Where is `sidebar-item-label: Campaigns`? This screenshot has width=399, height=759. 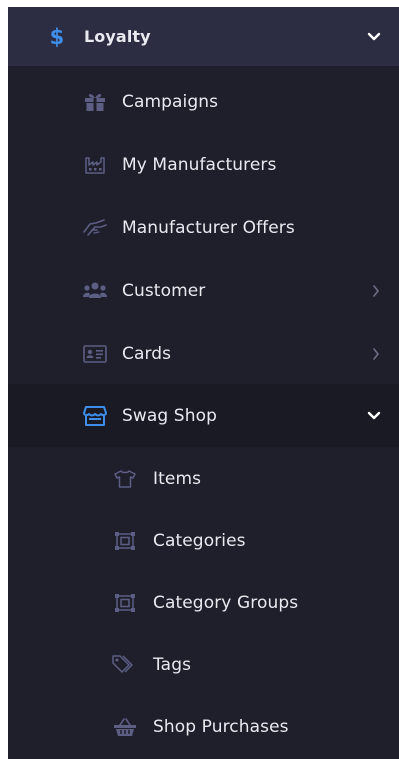
sidebar-item-label: Campaigns is located at coordinates (170, 101).